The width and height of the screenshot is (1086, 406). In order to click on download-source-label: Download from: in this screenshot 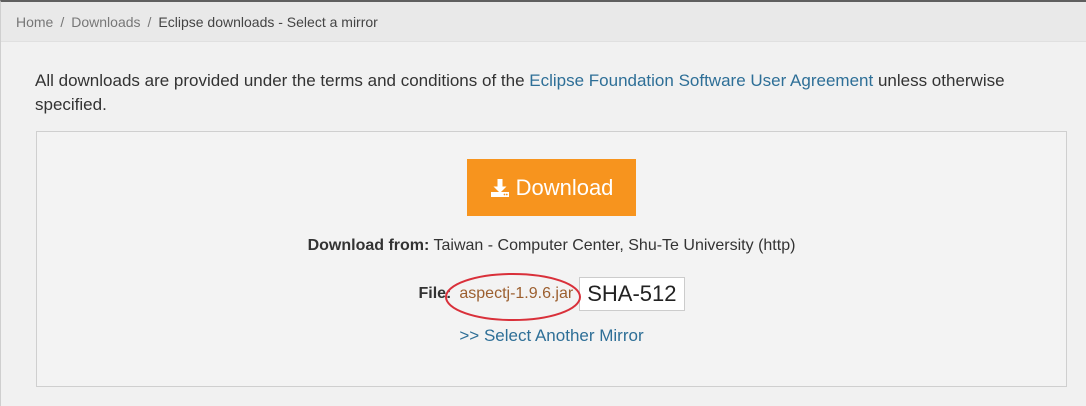, I will do `click(368, 245)`.